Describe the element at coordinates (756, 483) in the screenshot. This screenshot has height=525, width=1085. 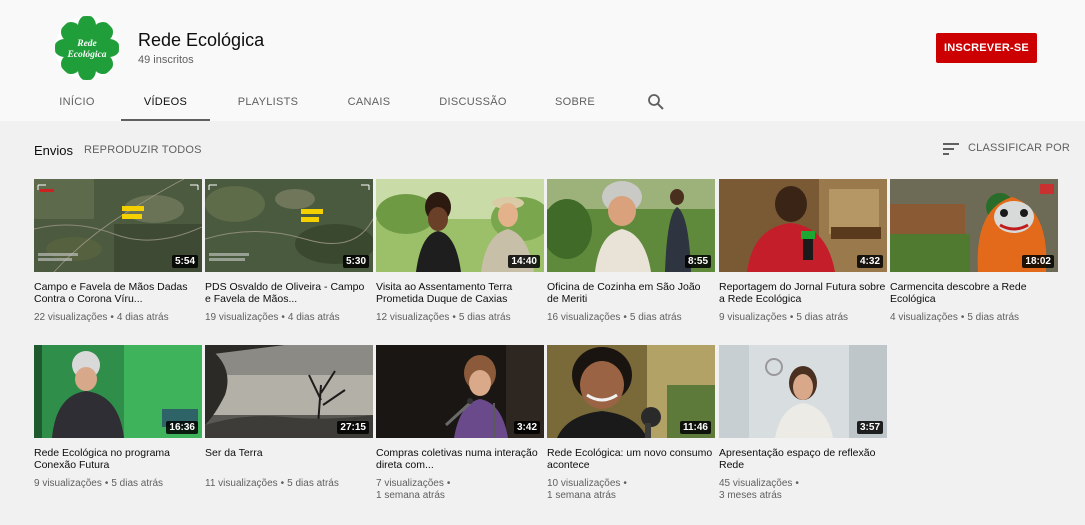
I see `view-count: 45 visualizações` at that location.